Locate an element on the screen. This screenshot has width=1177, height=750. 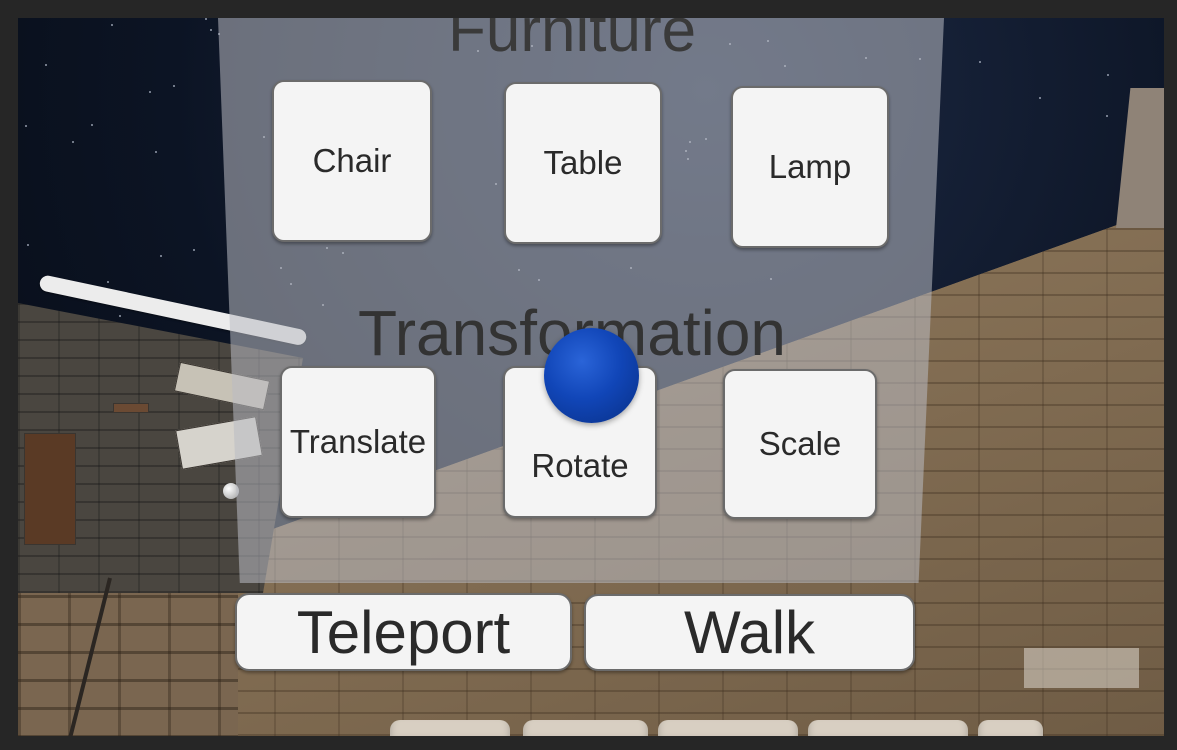
corner-wall is located at coordinates (1140, 158).